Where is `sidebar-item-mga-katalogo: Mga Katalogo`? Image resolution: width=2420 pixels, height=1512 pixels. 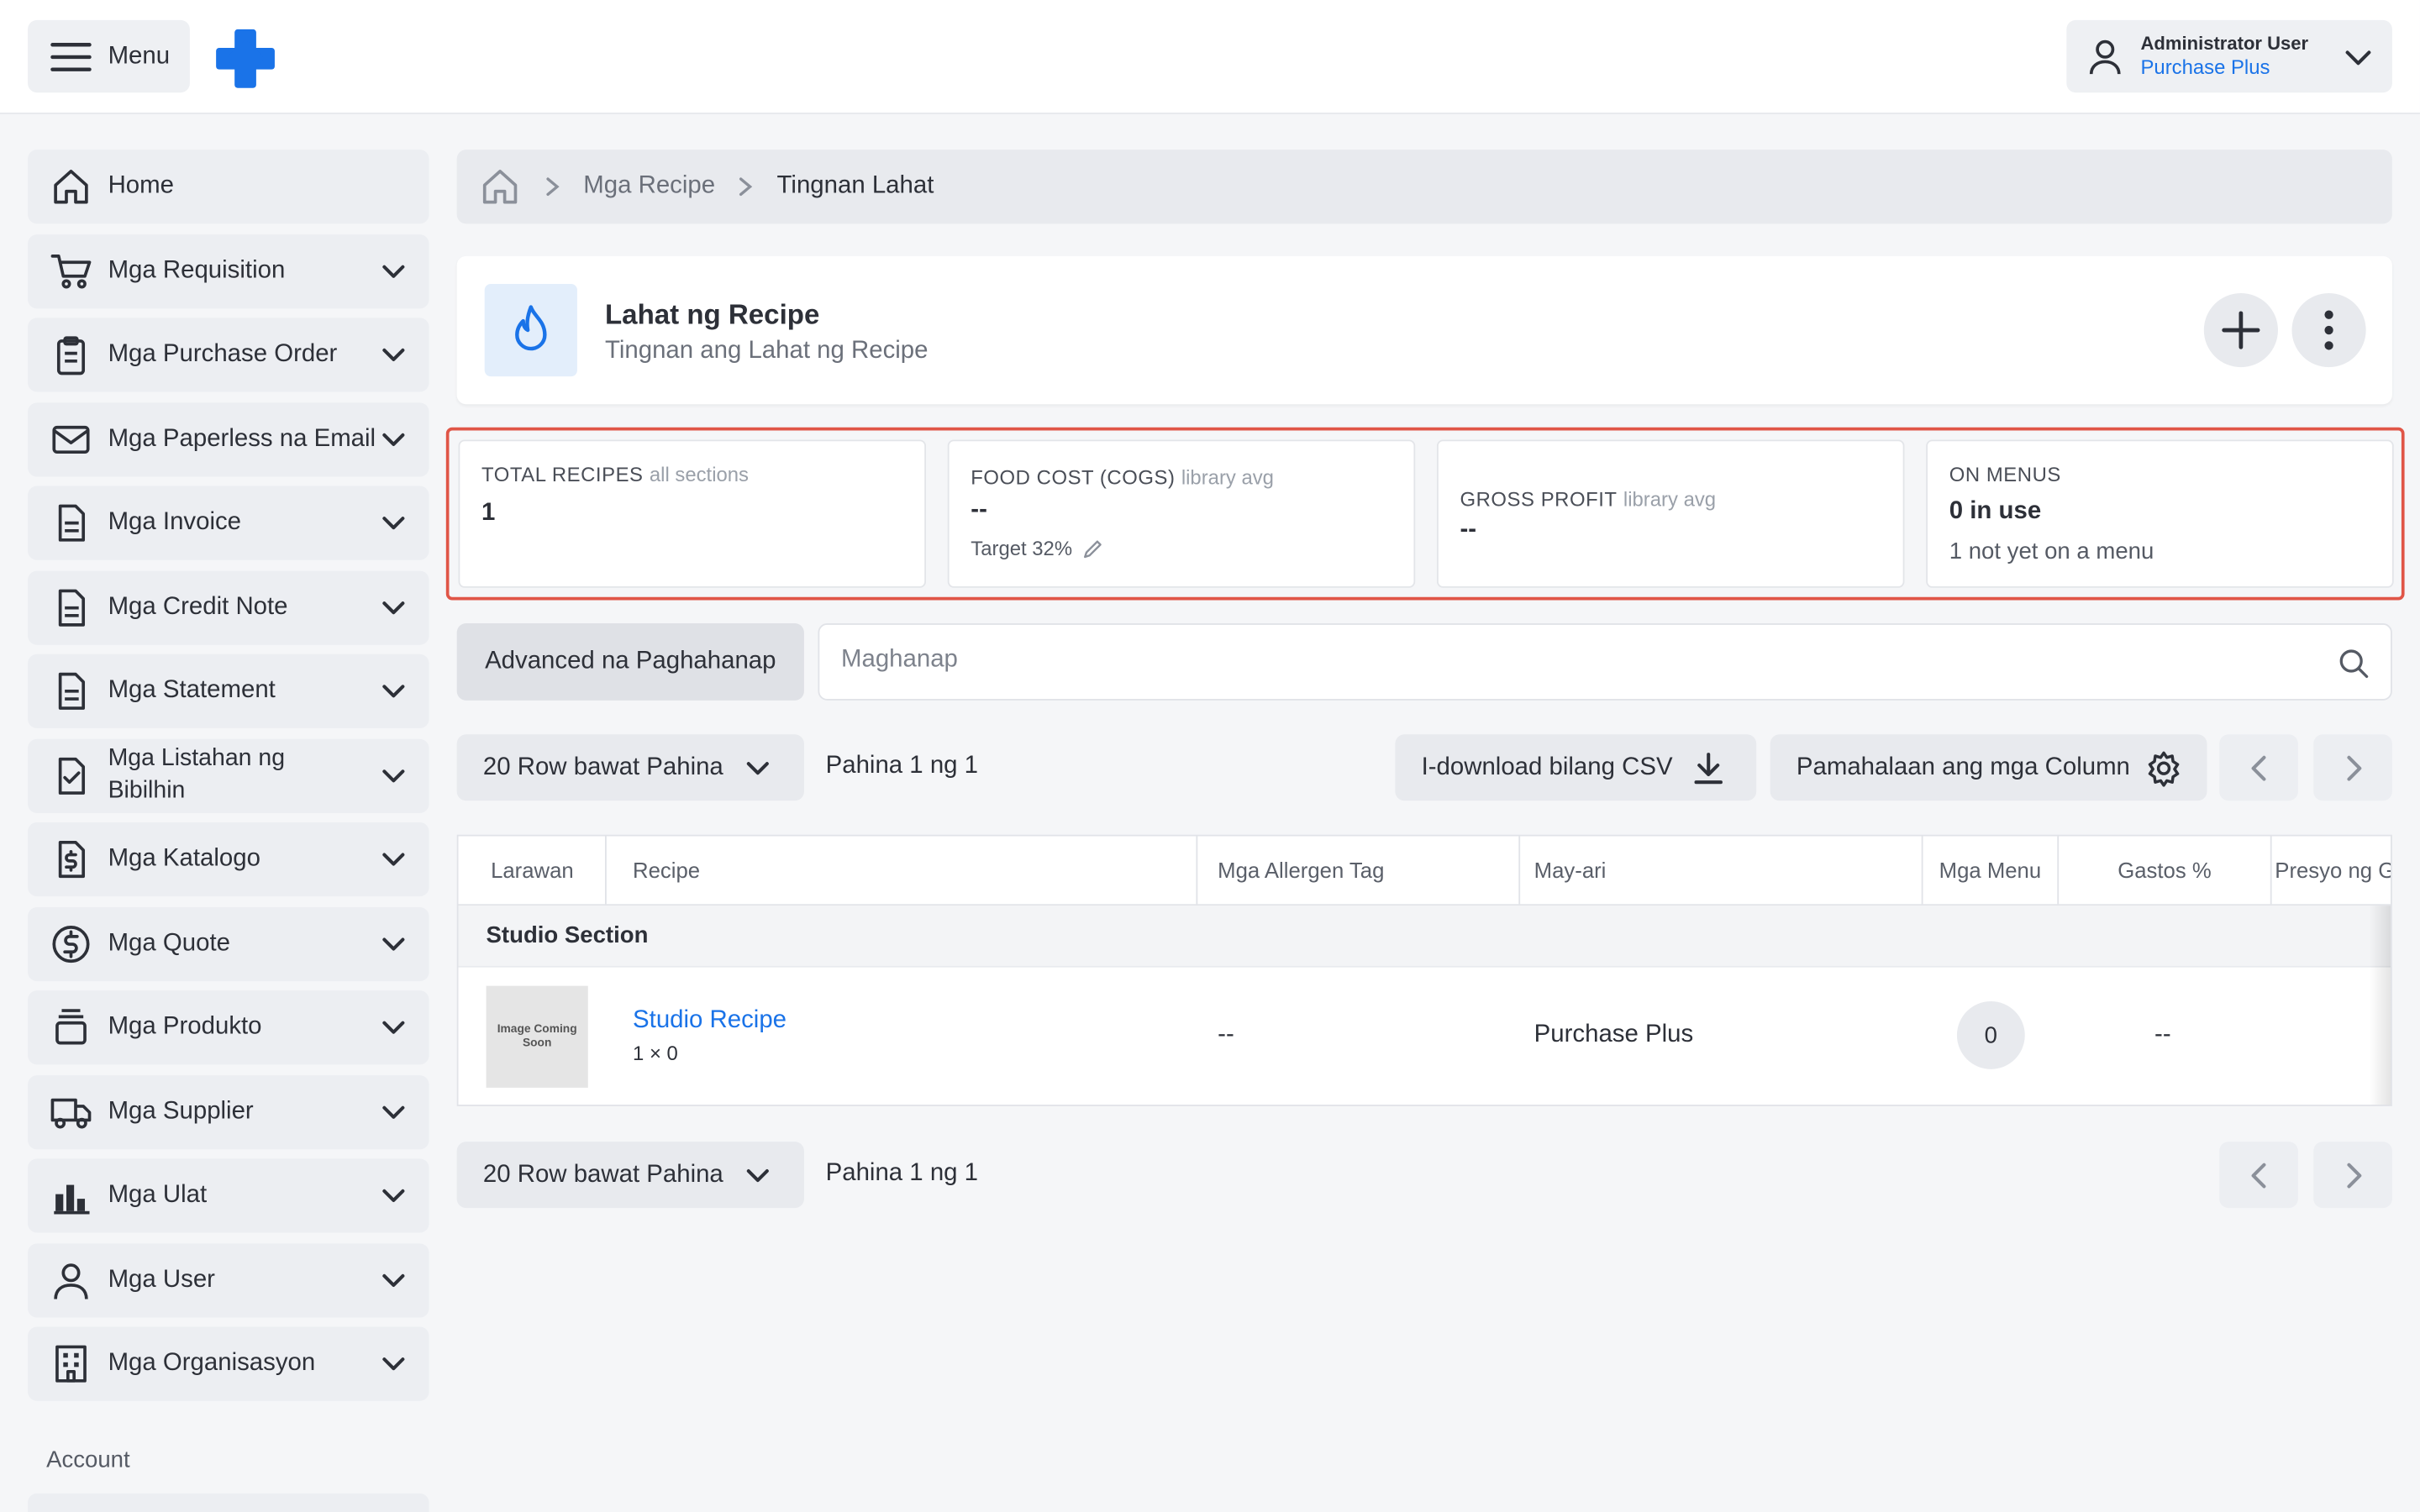
sidebar-item-mga-katalogo: Mga Katalogo is located at coordinates (228, 859).